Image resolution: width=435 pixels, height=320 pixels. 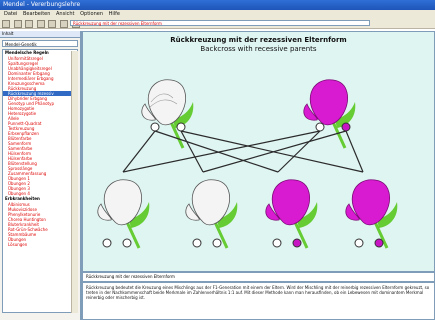 I want to click on toc-item: Lösungen, so click(x=40, y=244).